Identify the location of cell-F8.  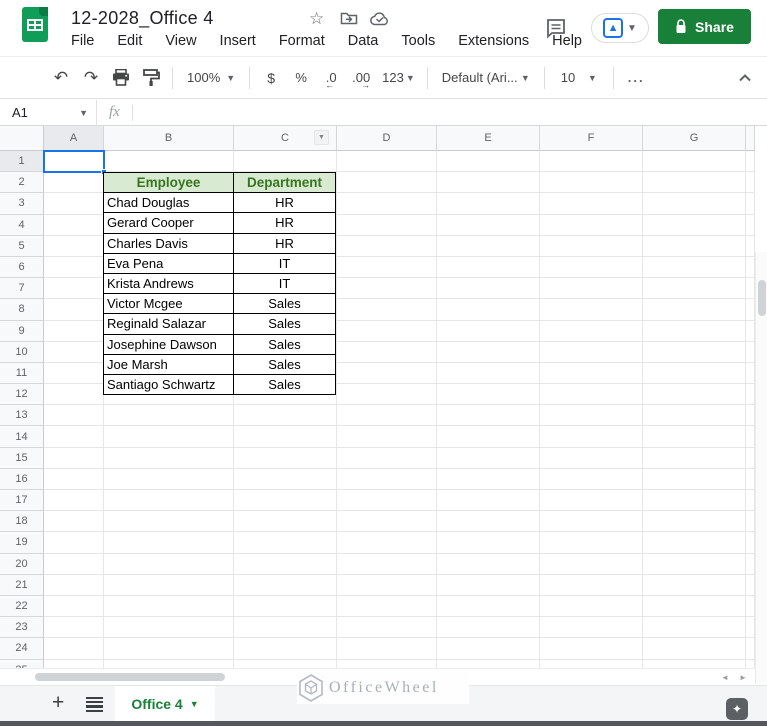
(591, 310).